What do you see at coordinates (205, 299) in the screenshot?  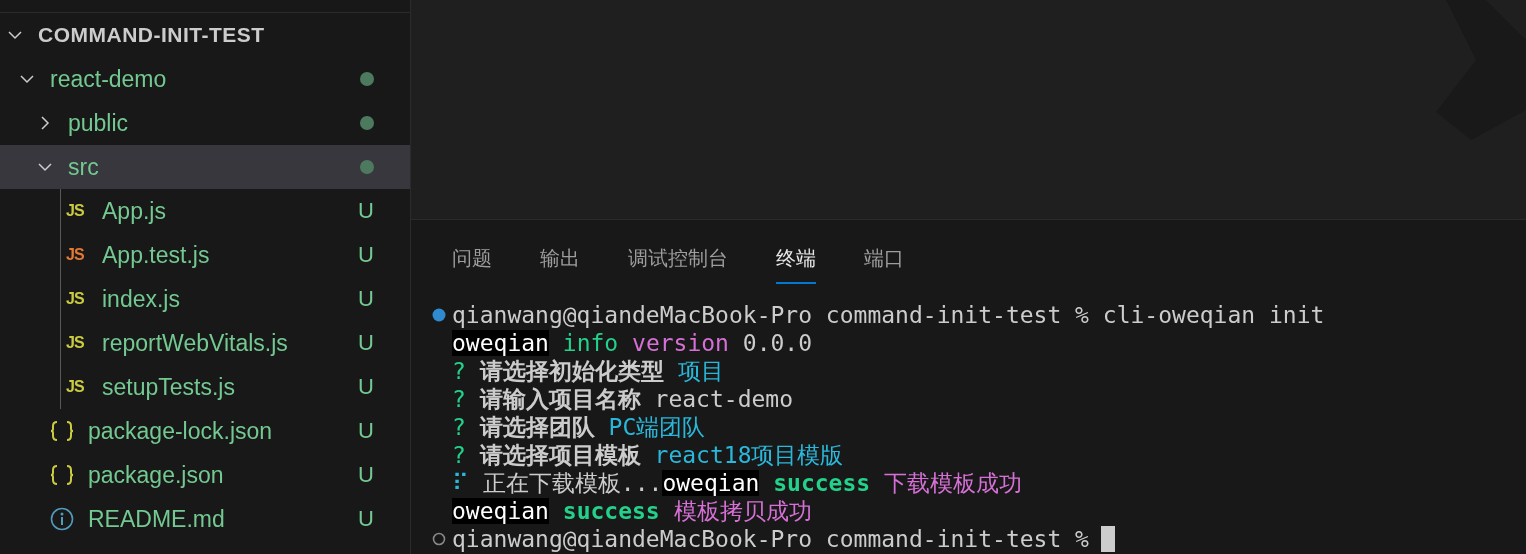 I see `tree-item: JS index.js U` at bounding box center [205, 299].